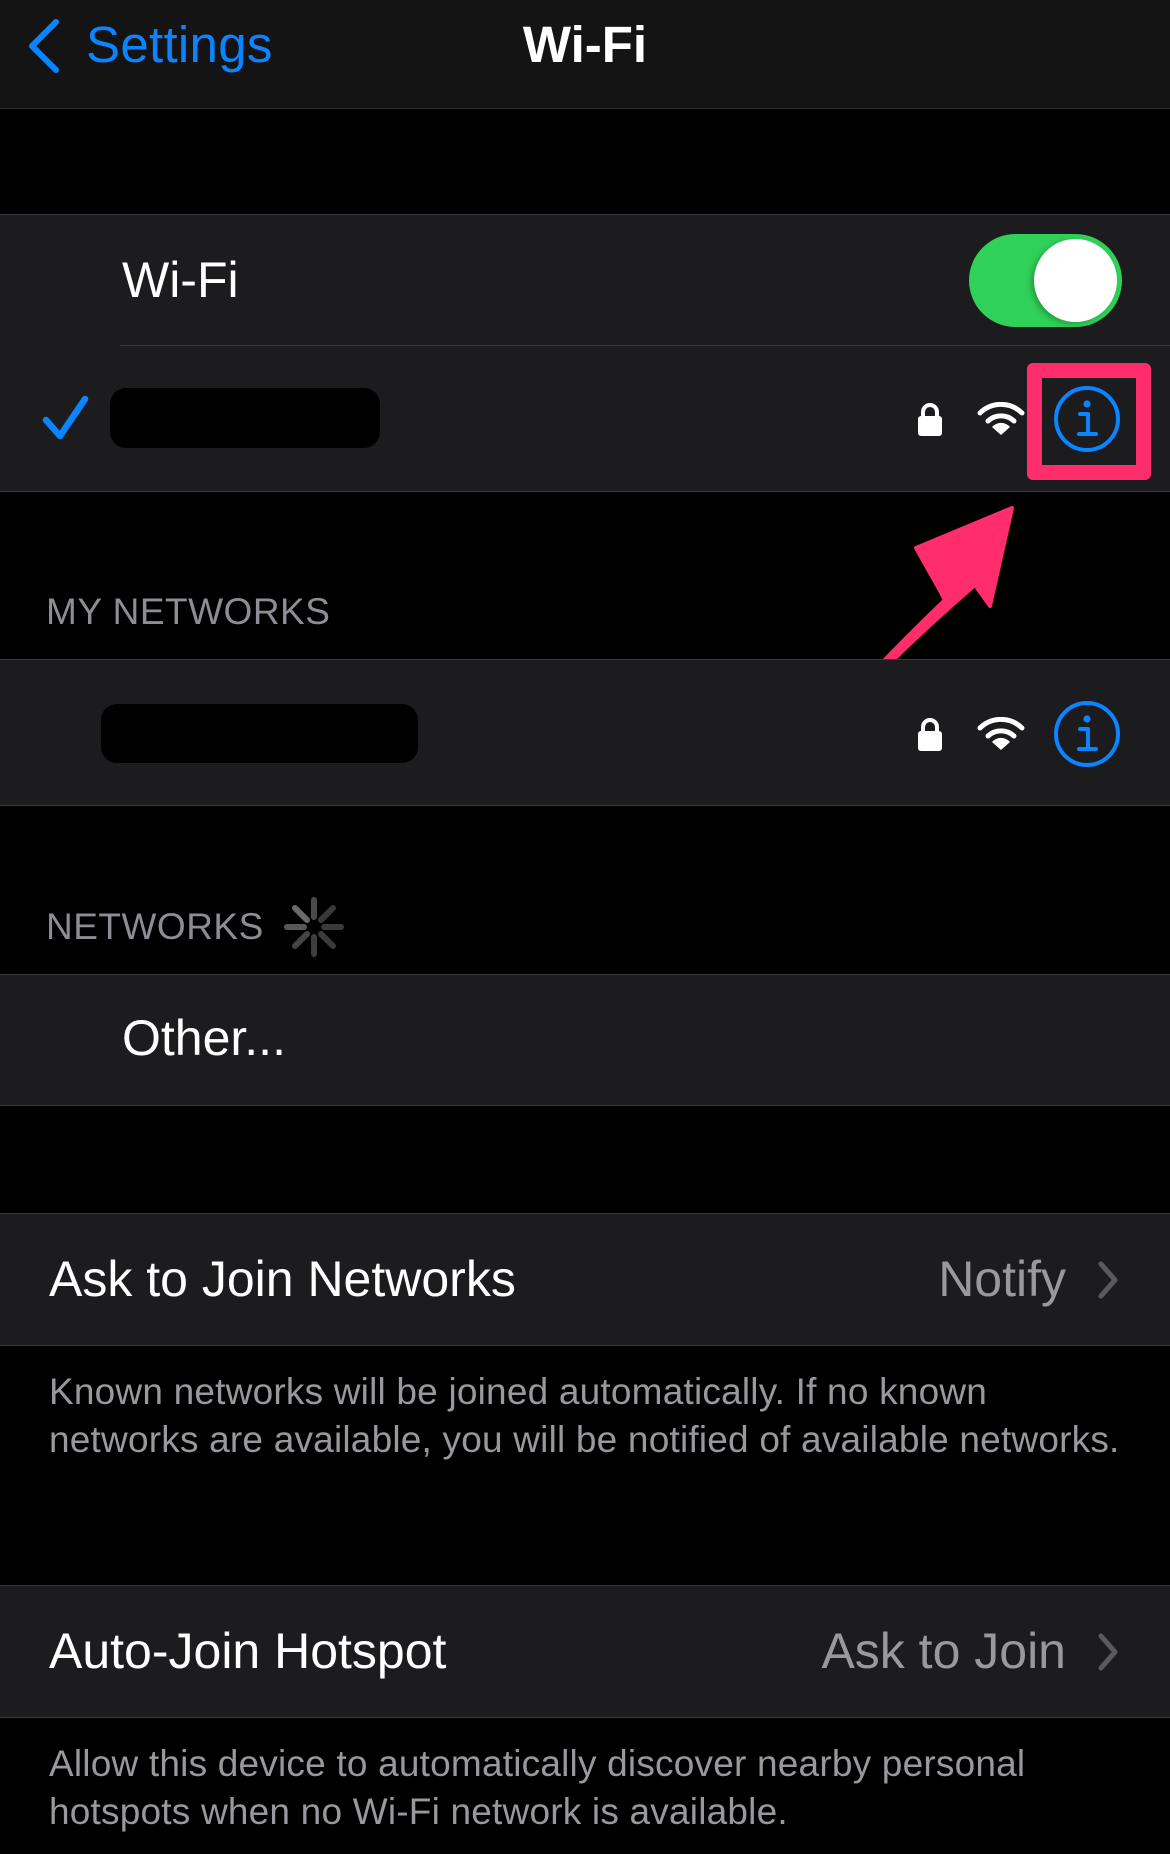  What do you see at coordinates (155, 926) in the screenshot?
I see `networks-header: NETWORKS` at bounding box center [155, 926].